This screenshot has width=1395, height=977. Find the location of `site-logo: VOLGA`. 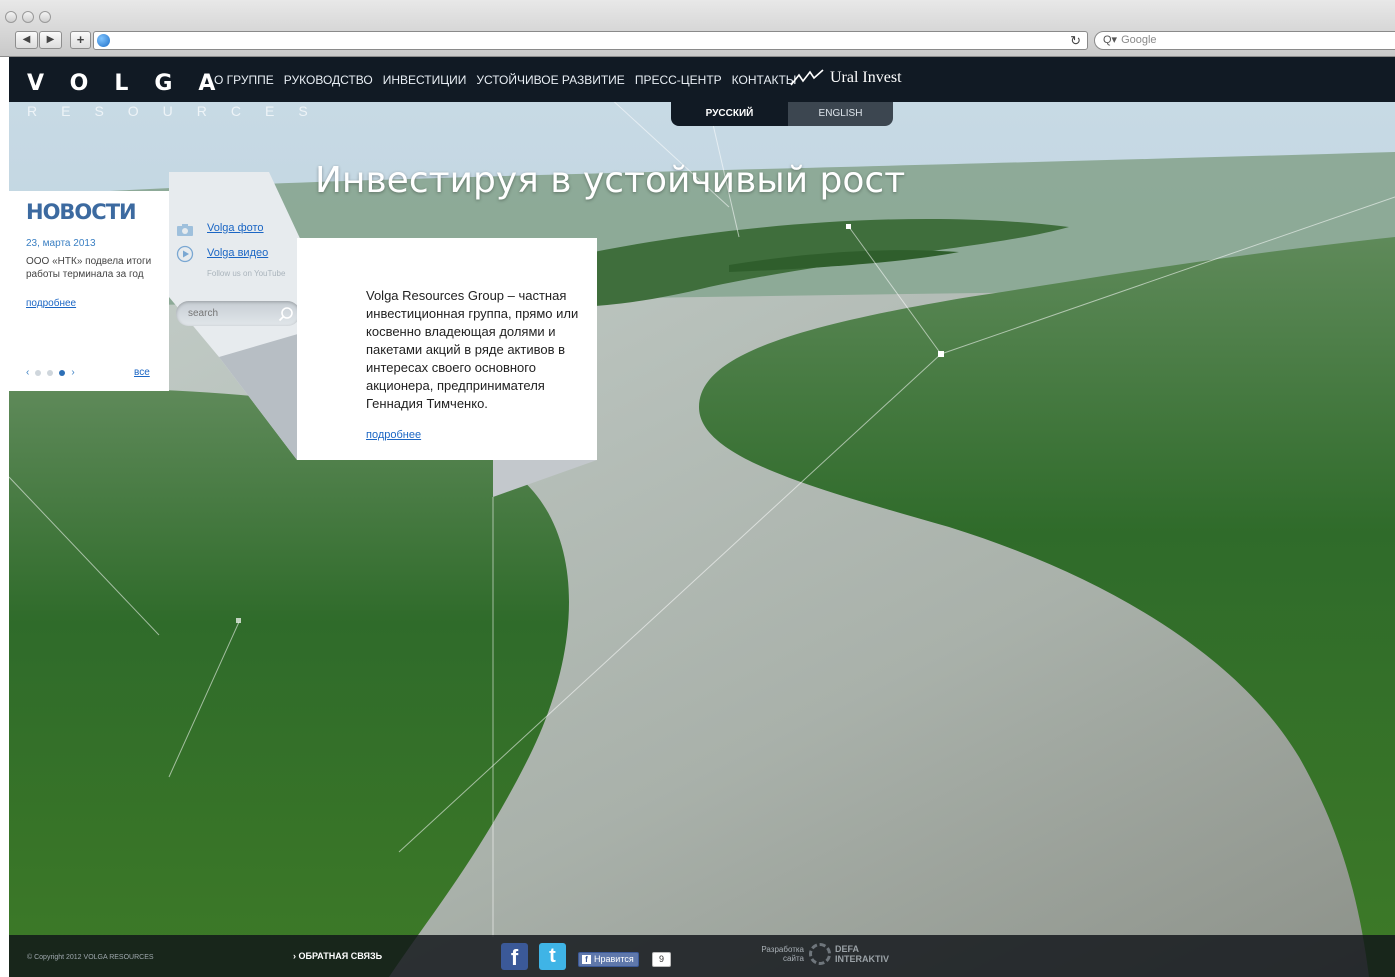

site-logo: VOLGA is located at coordinates (134, 84).